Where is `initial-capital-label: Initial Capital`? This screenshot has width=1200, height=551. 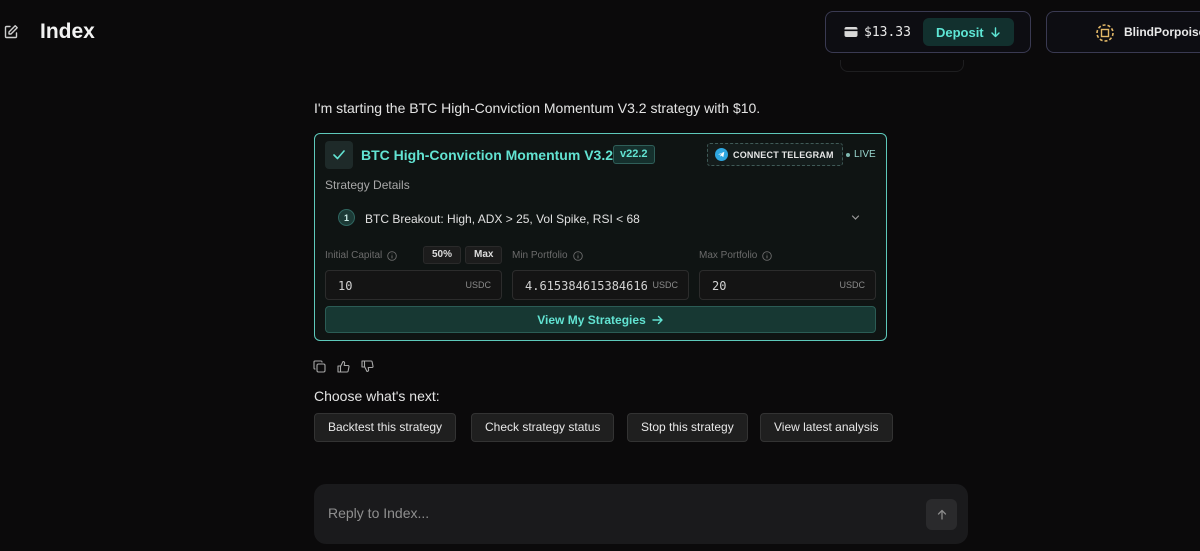
initial-capital-label: Initial Capital is located at coordinates (361, 255).